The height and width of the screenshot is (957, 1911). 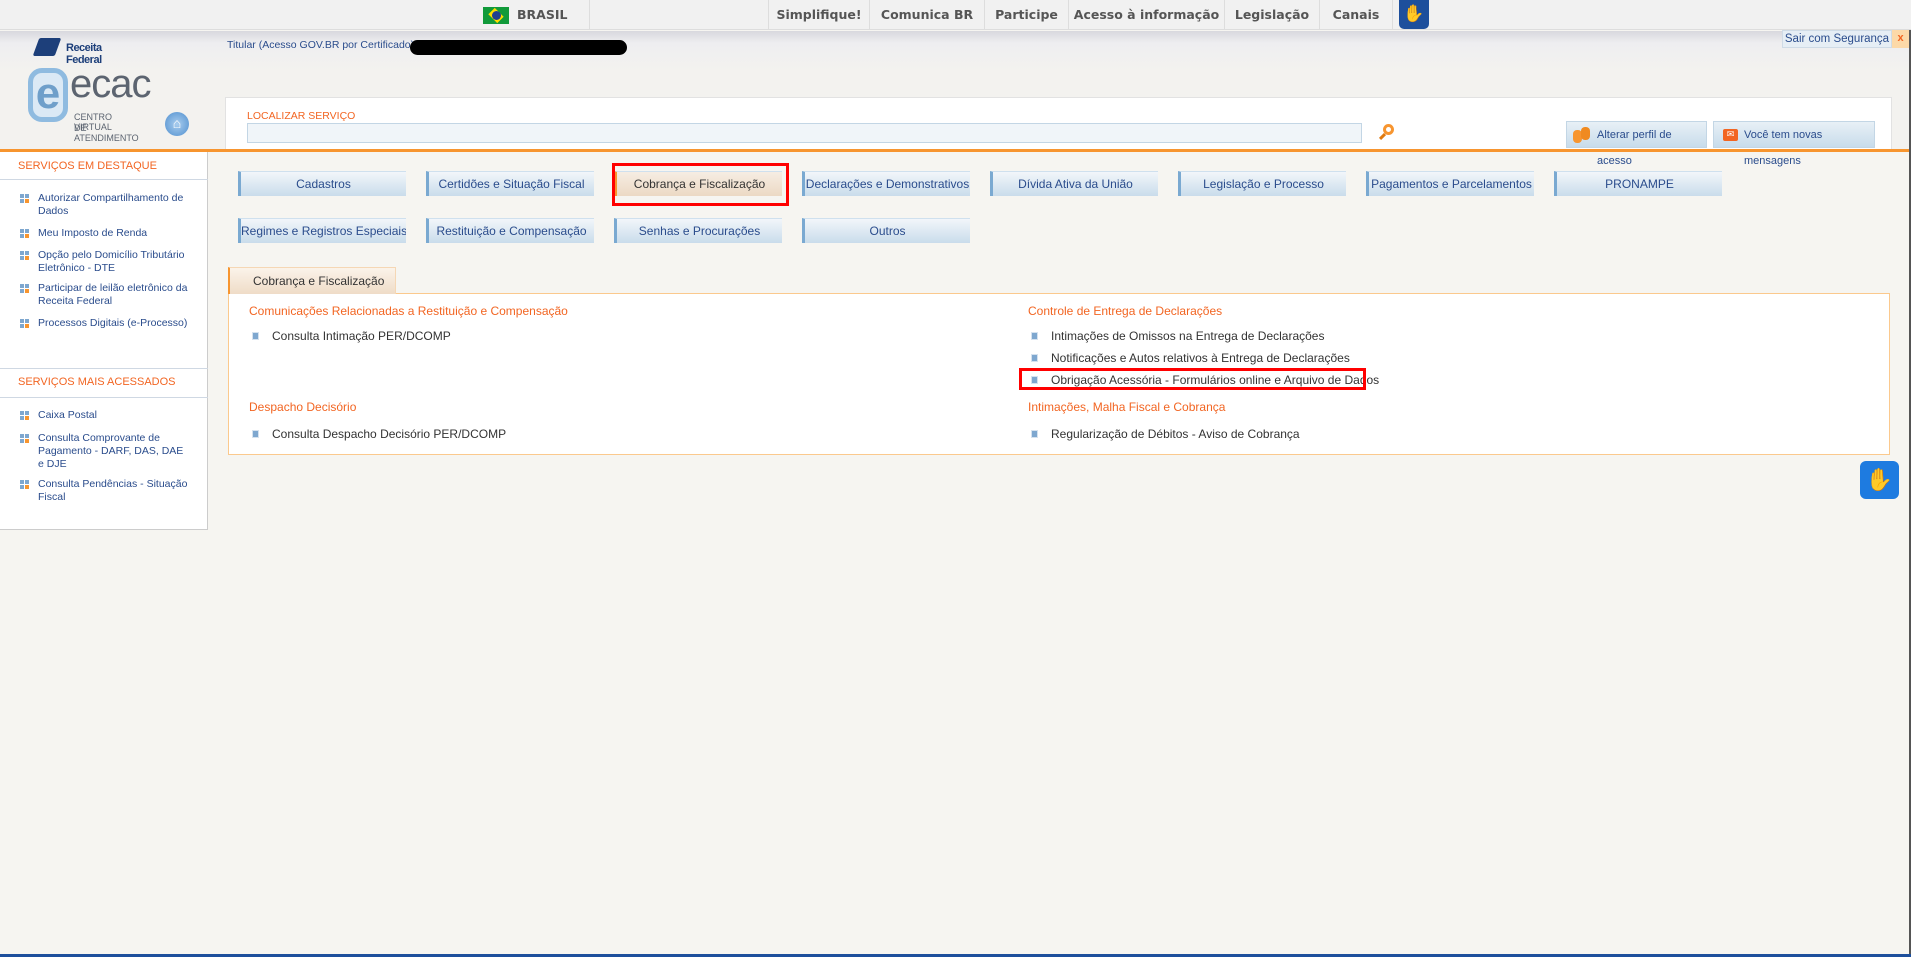 I want to click on category-button: Senhas e Procurações, so click(x=698, y=230).